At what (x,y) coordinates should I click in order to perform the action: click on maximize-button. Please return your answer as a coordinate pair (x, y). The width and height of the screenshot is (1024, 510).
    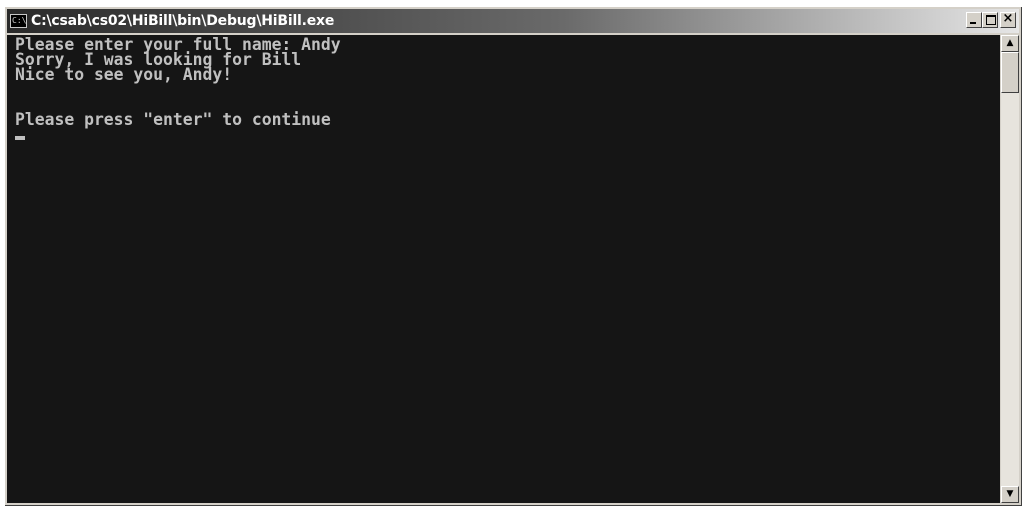
    Looking at the image, I should click on (990, 20).